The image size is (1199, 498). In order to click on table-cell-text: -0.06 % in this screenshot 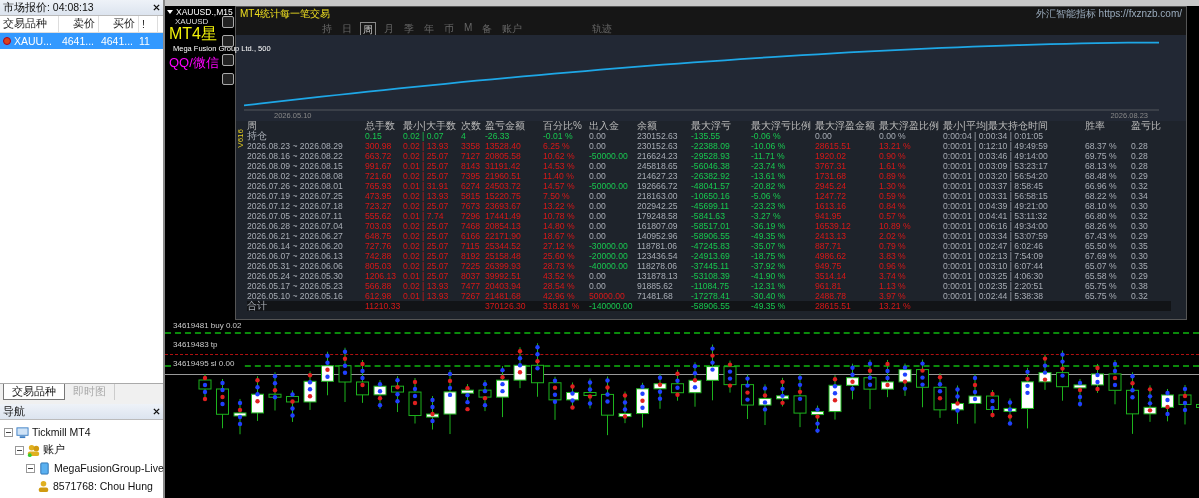, I will do `click(766, 136)`.